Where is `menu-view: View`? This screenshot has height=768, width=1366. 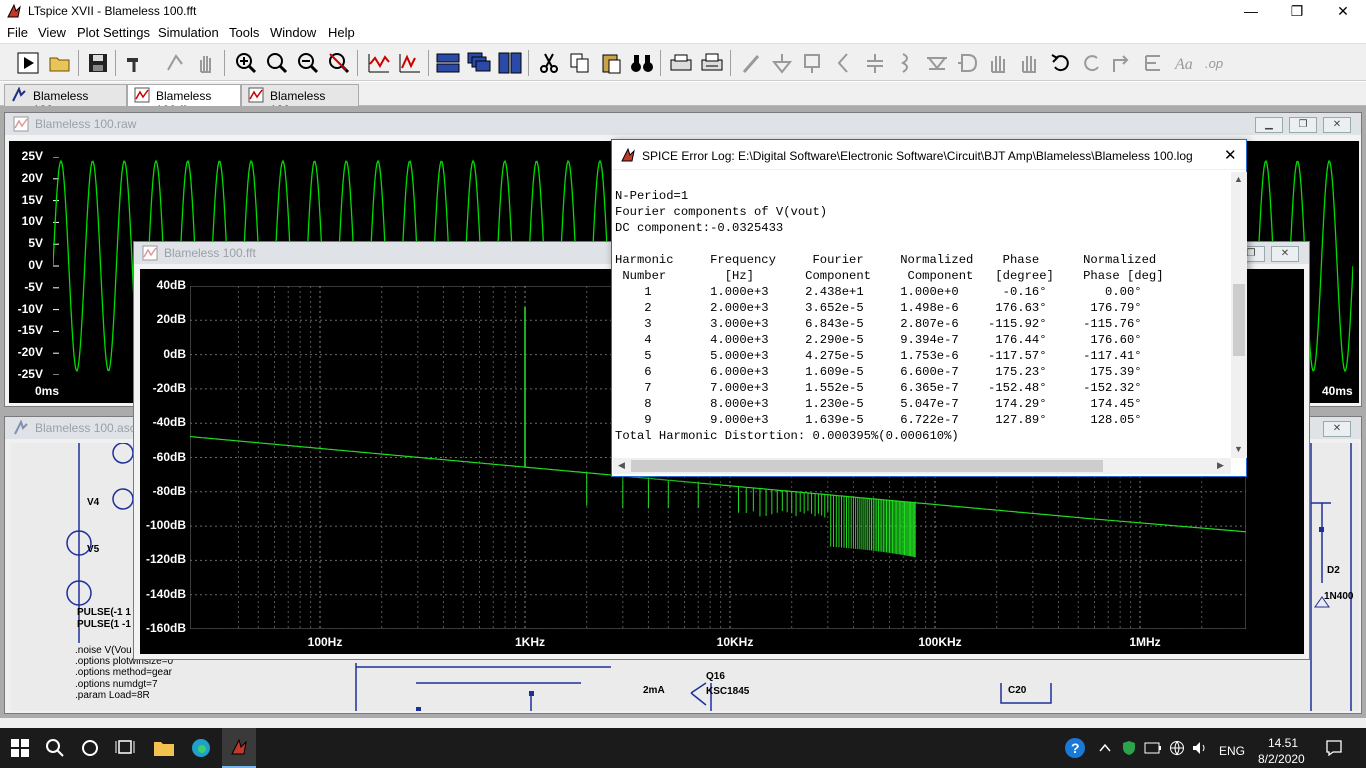 menu-view: View is located at coordinates (52, 32).